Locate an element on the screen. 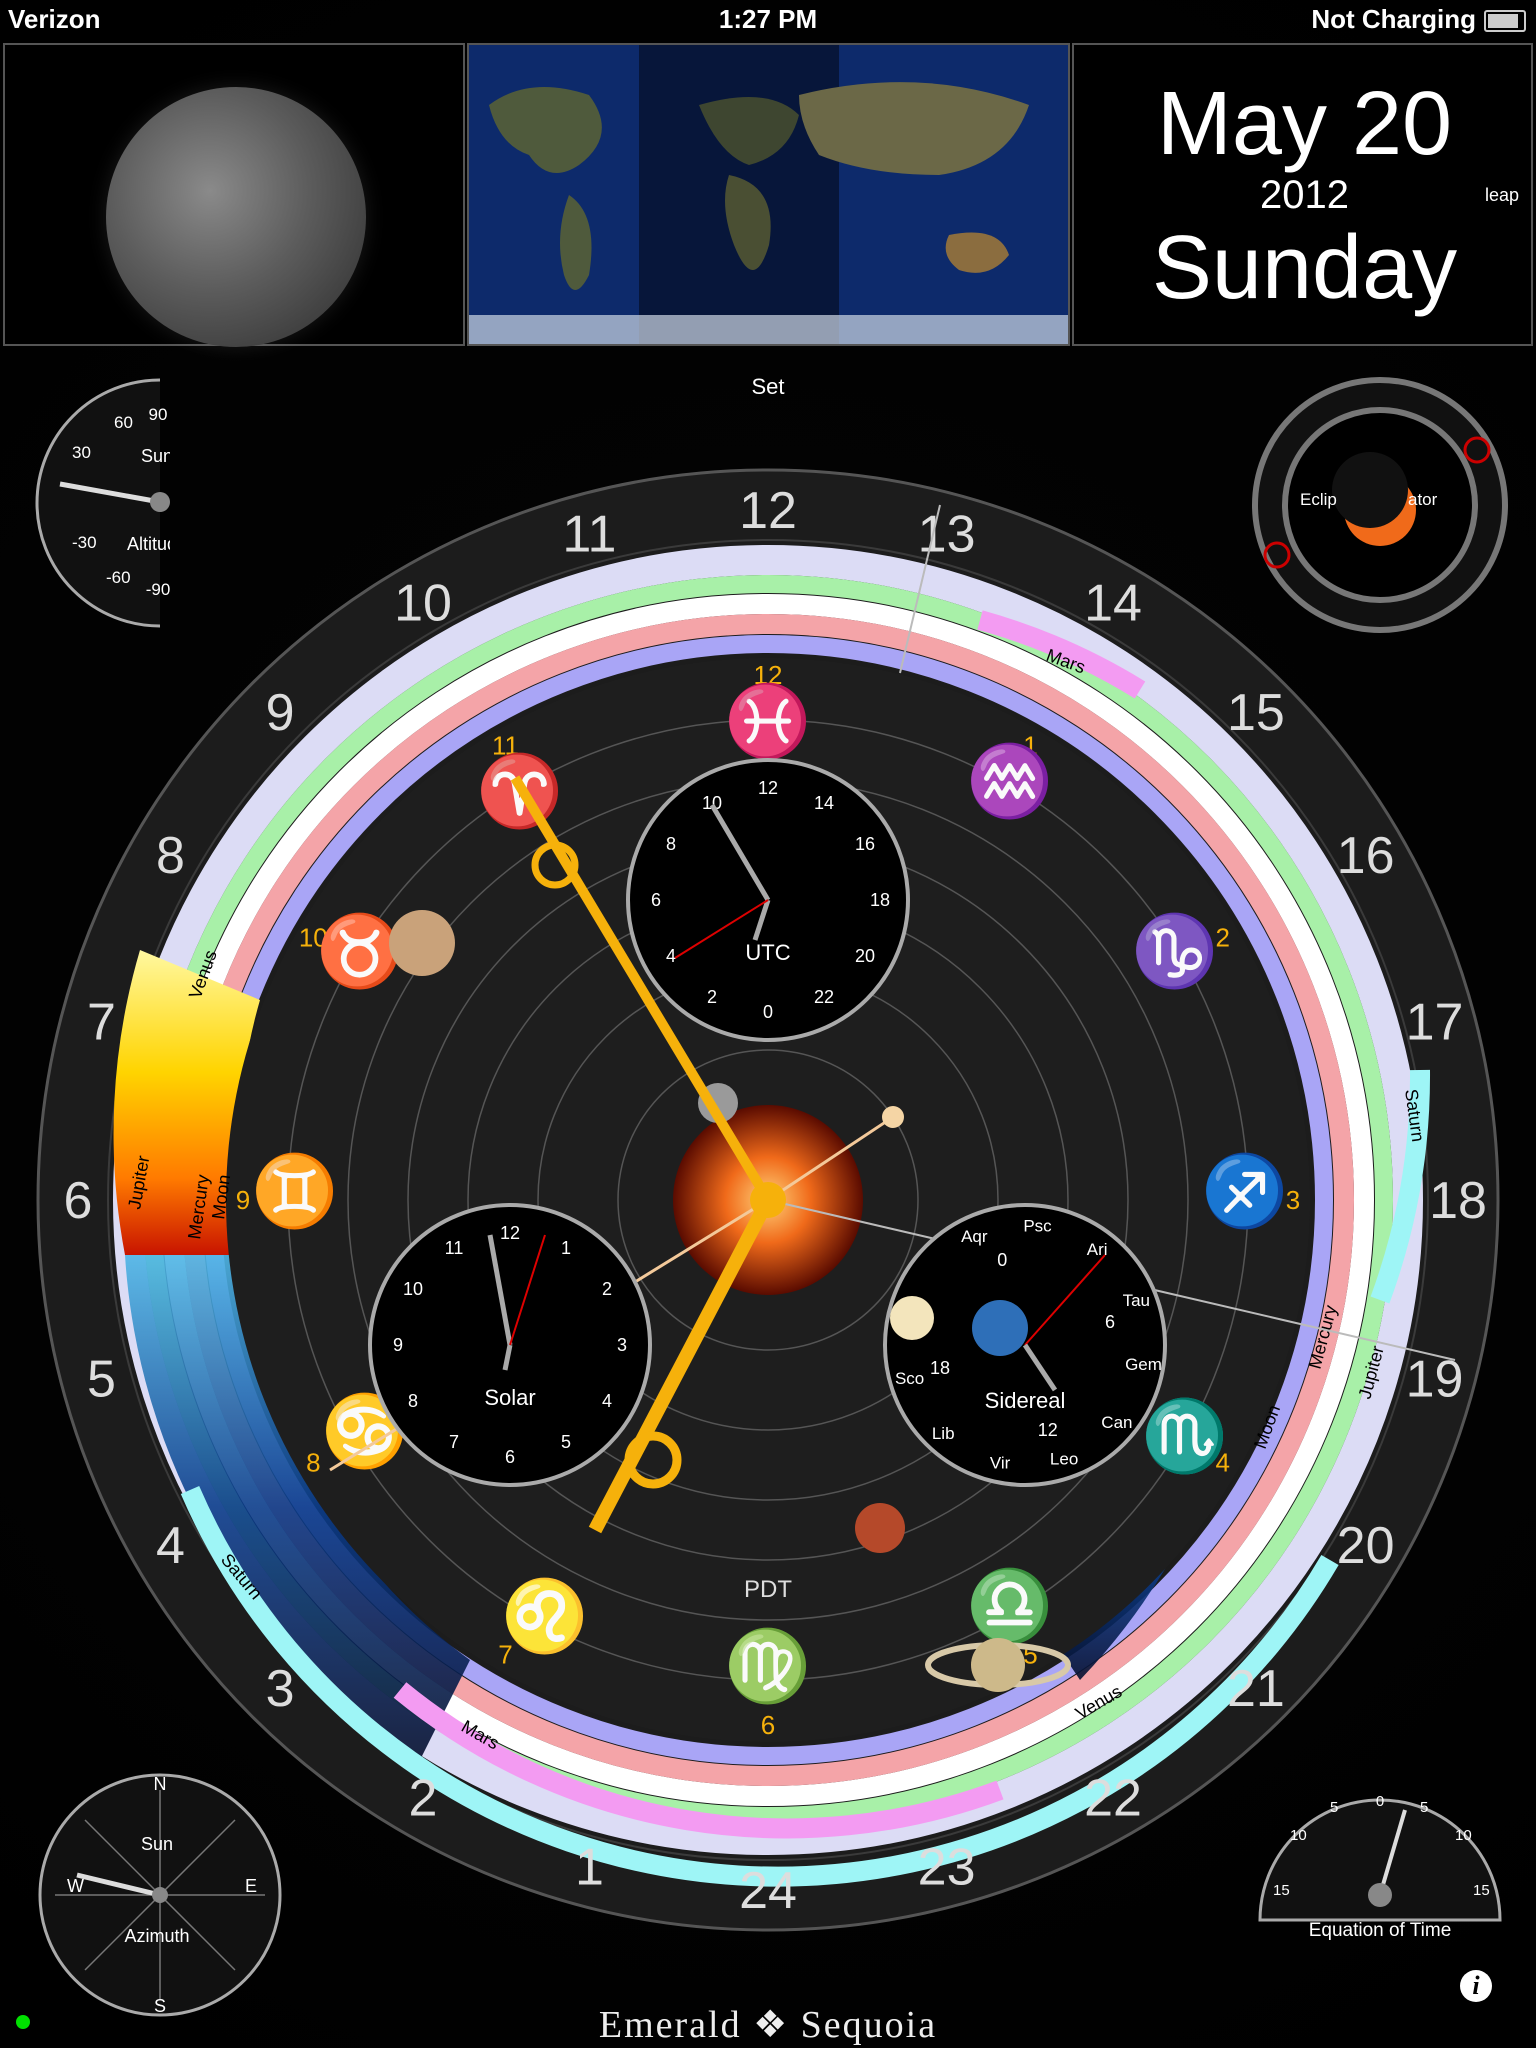 Image resolution: width=1536 pixels, height=2048 pixels. moon-icon is located at coordinates (236, 217).